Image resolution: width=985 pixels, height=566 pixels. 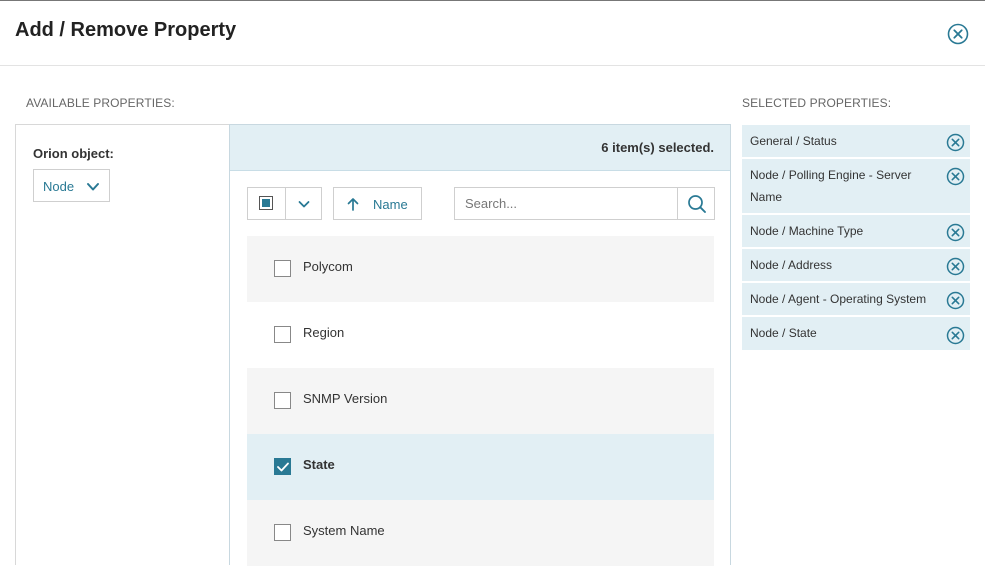 I want to click on selected-count: 6 item(s) selected., so click(x=657, y=147).